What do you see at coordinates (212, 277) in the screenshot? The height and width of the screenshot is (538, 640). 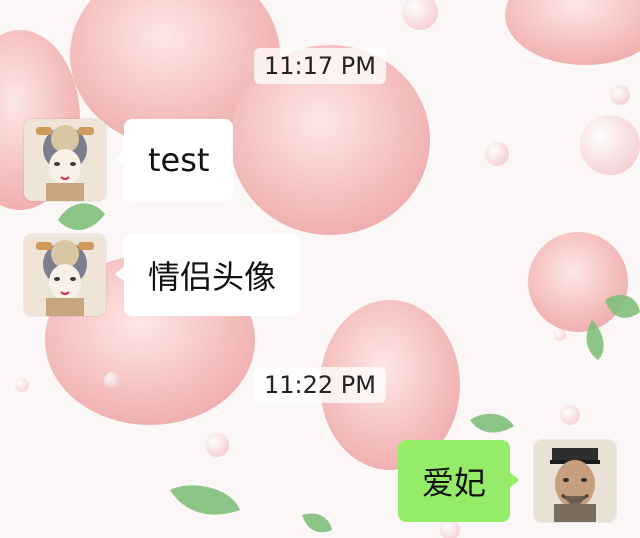 I see `message-text-2: 情侣头像` at bounding box center [212, 277].